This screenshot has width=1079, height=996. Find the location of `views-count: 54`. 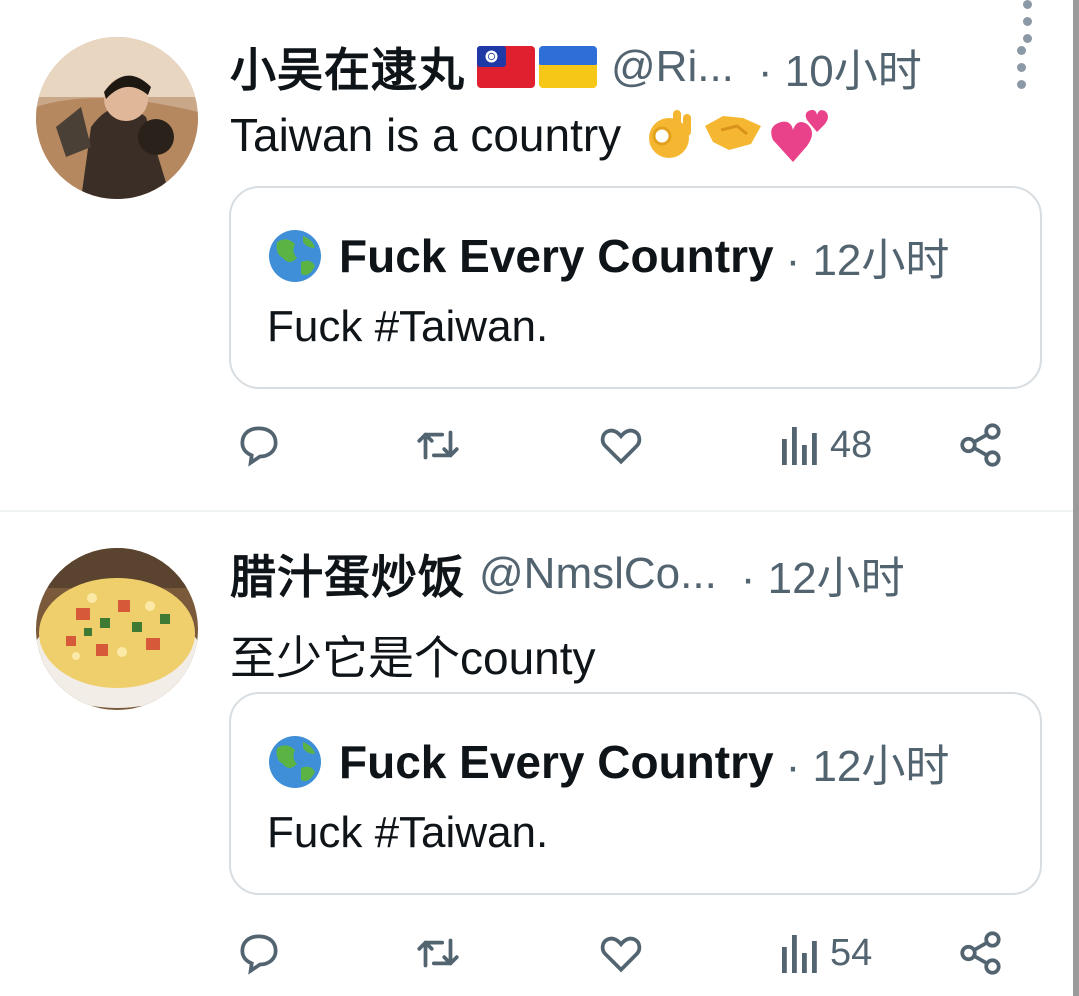

views-count: 54 is located at coordinates (851, 952).